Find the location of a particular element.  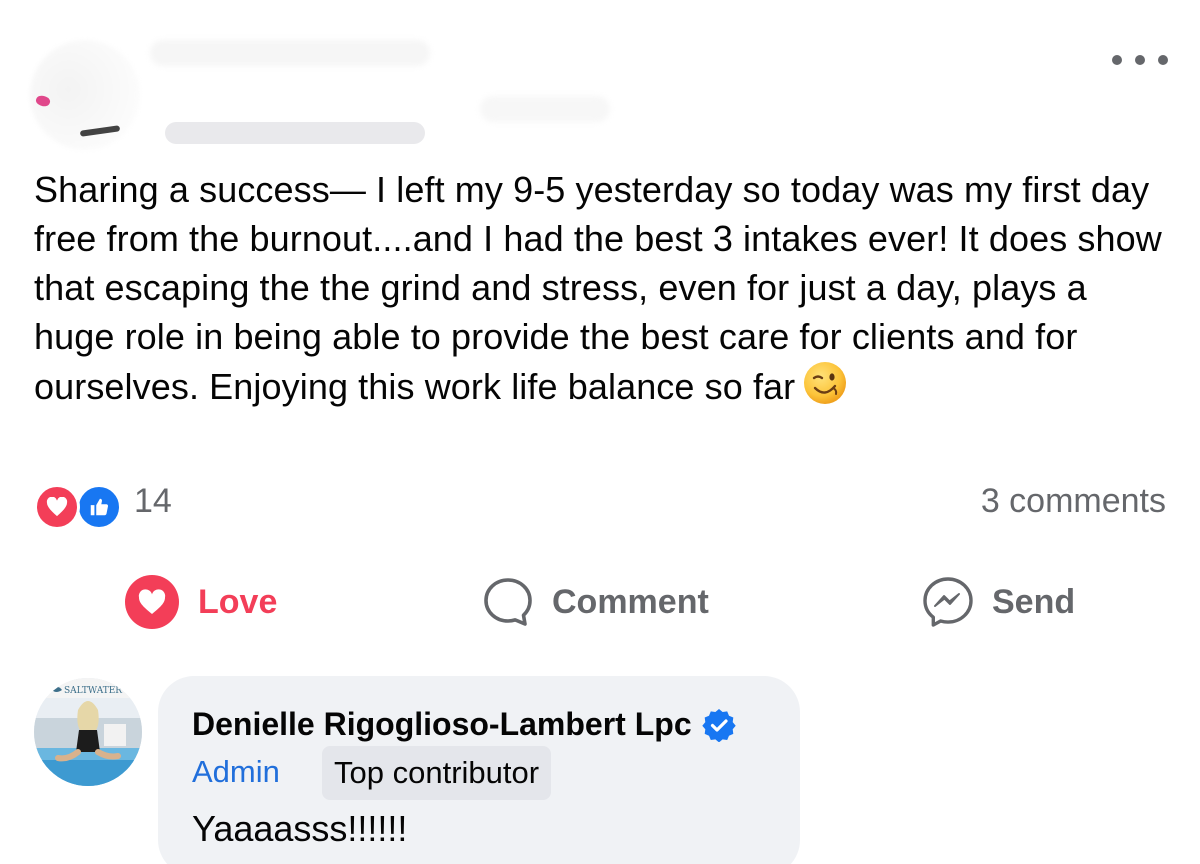

love-label: Love is located at coordinates (238, 601).